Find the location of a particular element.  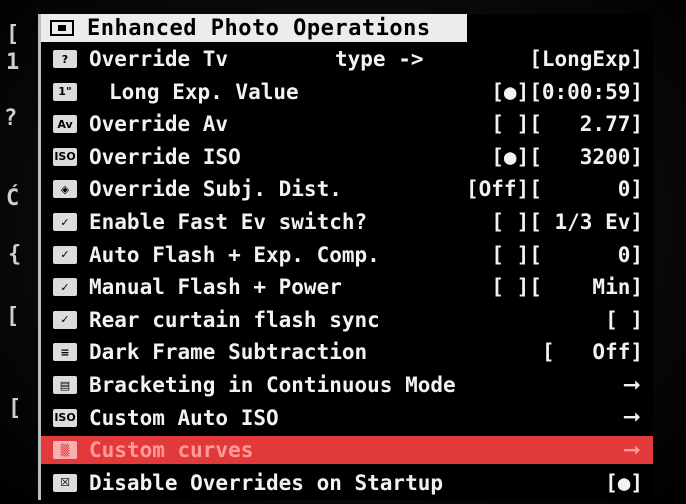

menu-item-custom-curves: ▒ Custom curves ➞ is located at coordinates (347, 450).